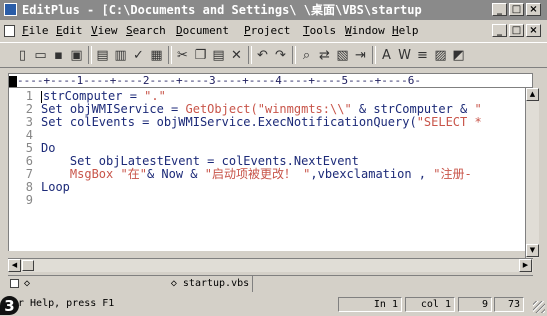  What do you see at coordinates (48, 148) in the screenshot?
I see `code-token: Do` at bounding box center [48, 148].